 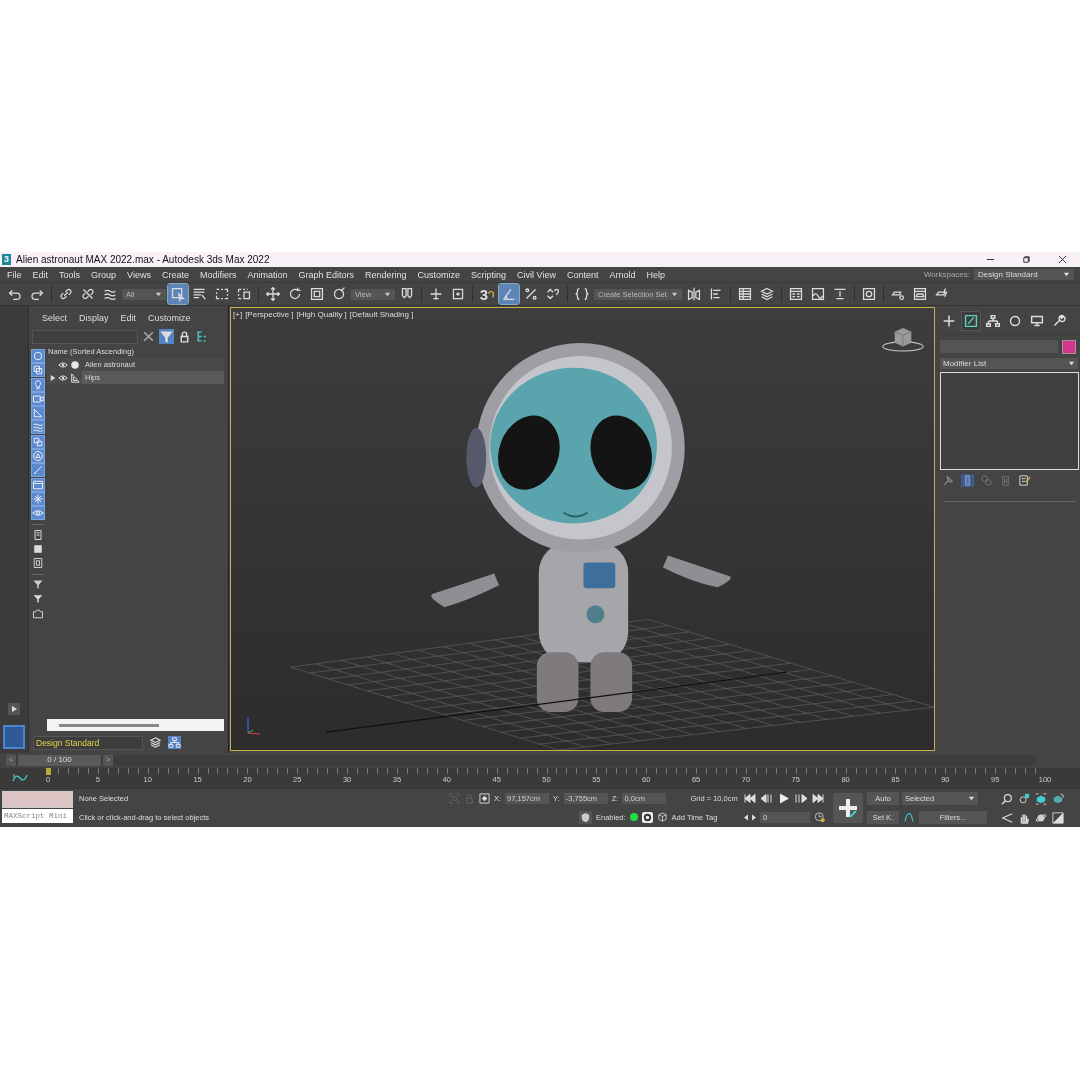 I want to click on next-key-icon, so click(x=801, y=798).